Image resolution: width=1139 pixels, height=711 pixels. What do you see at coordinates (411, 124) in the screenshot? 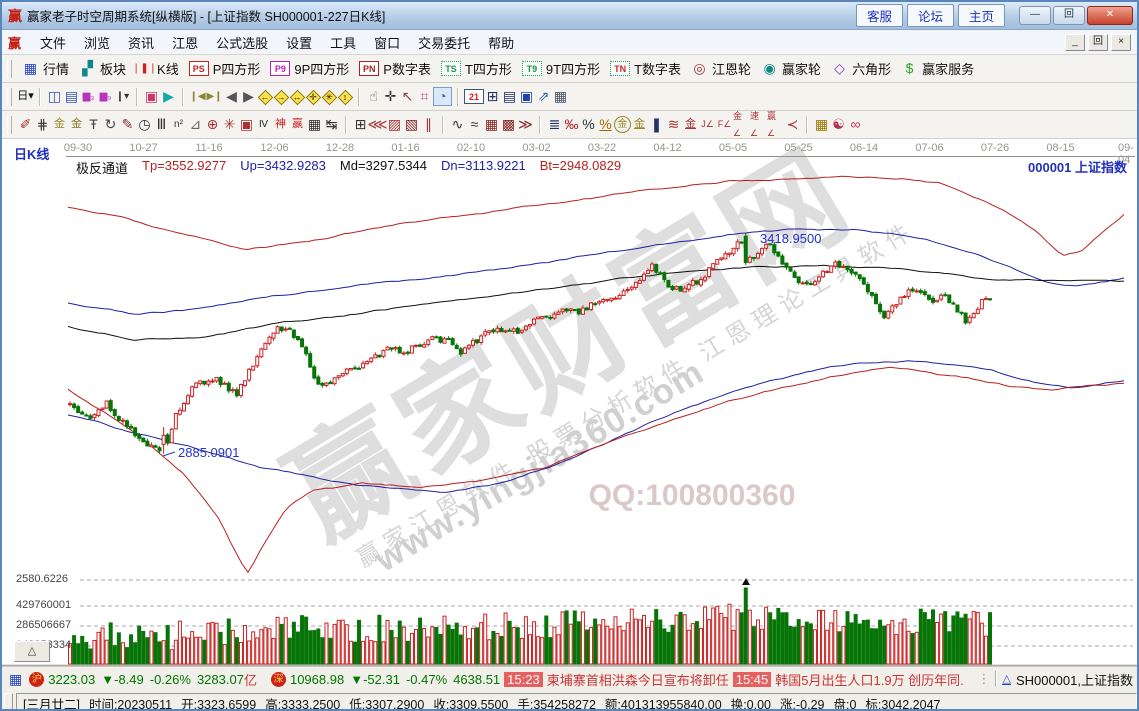
I see `diagonal-box-icon: ▧` at bounding box center [411, 124].